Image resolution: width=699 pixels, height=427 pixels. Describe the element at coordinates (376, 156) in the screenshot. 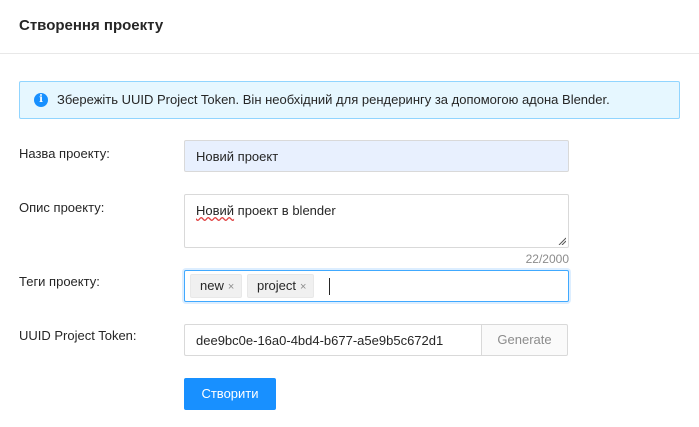

I see `project-name-input: Новий проект` at that location.